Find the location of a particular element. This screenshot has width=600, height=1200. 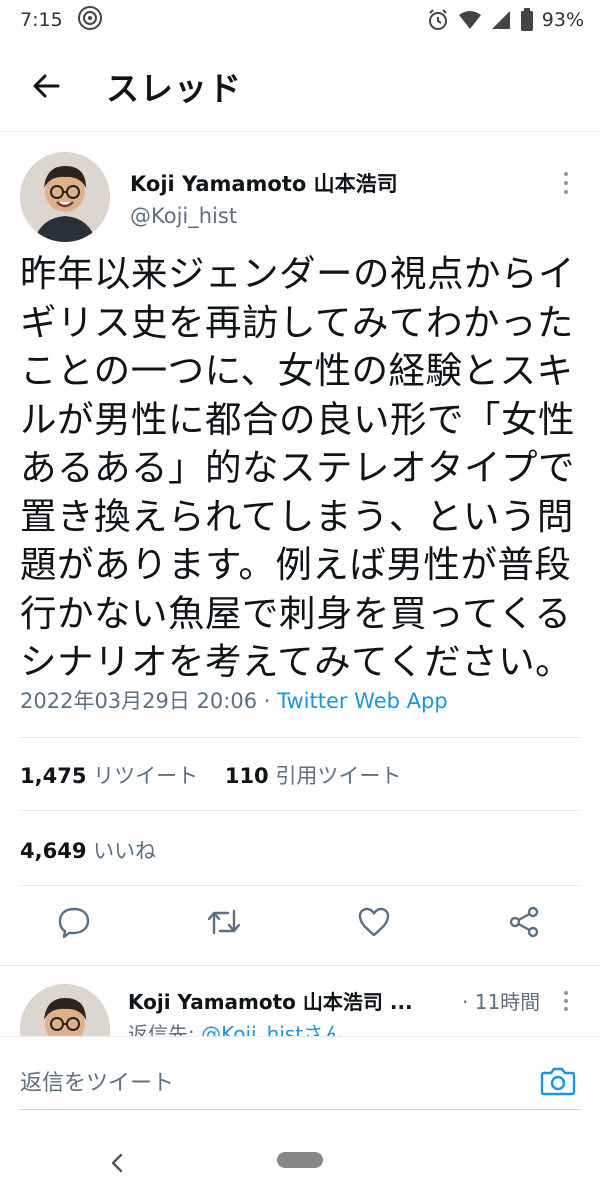

tweet-text-line: シナリオを考えてみてください。 is located at coordinates (296, 661).